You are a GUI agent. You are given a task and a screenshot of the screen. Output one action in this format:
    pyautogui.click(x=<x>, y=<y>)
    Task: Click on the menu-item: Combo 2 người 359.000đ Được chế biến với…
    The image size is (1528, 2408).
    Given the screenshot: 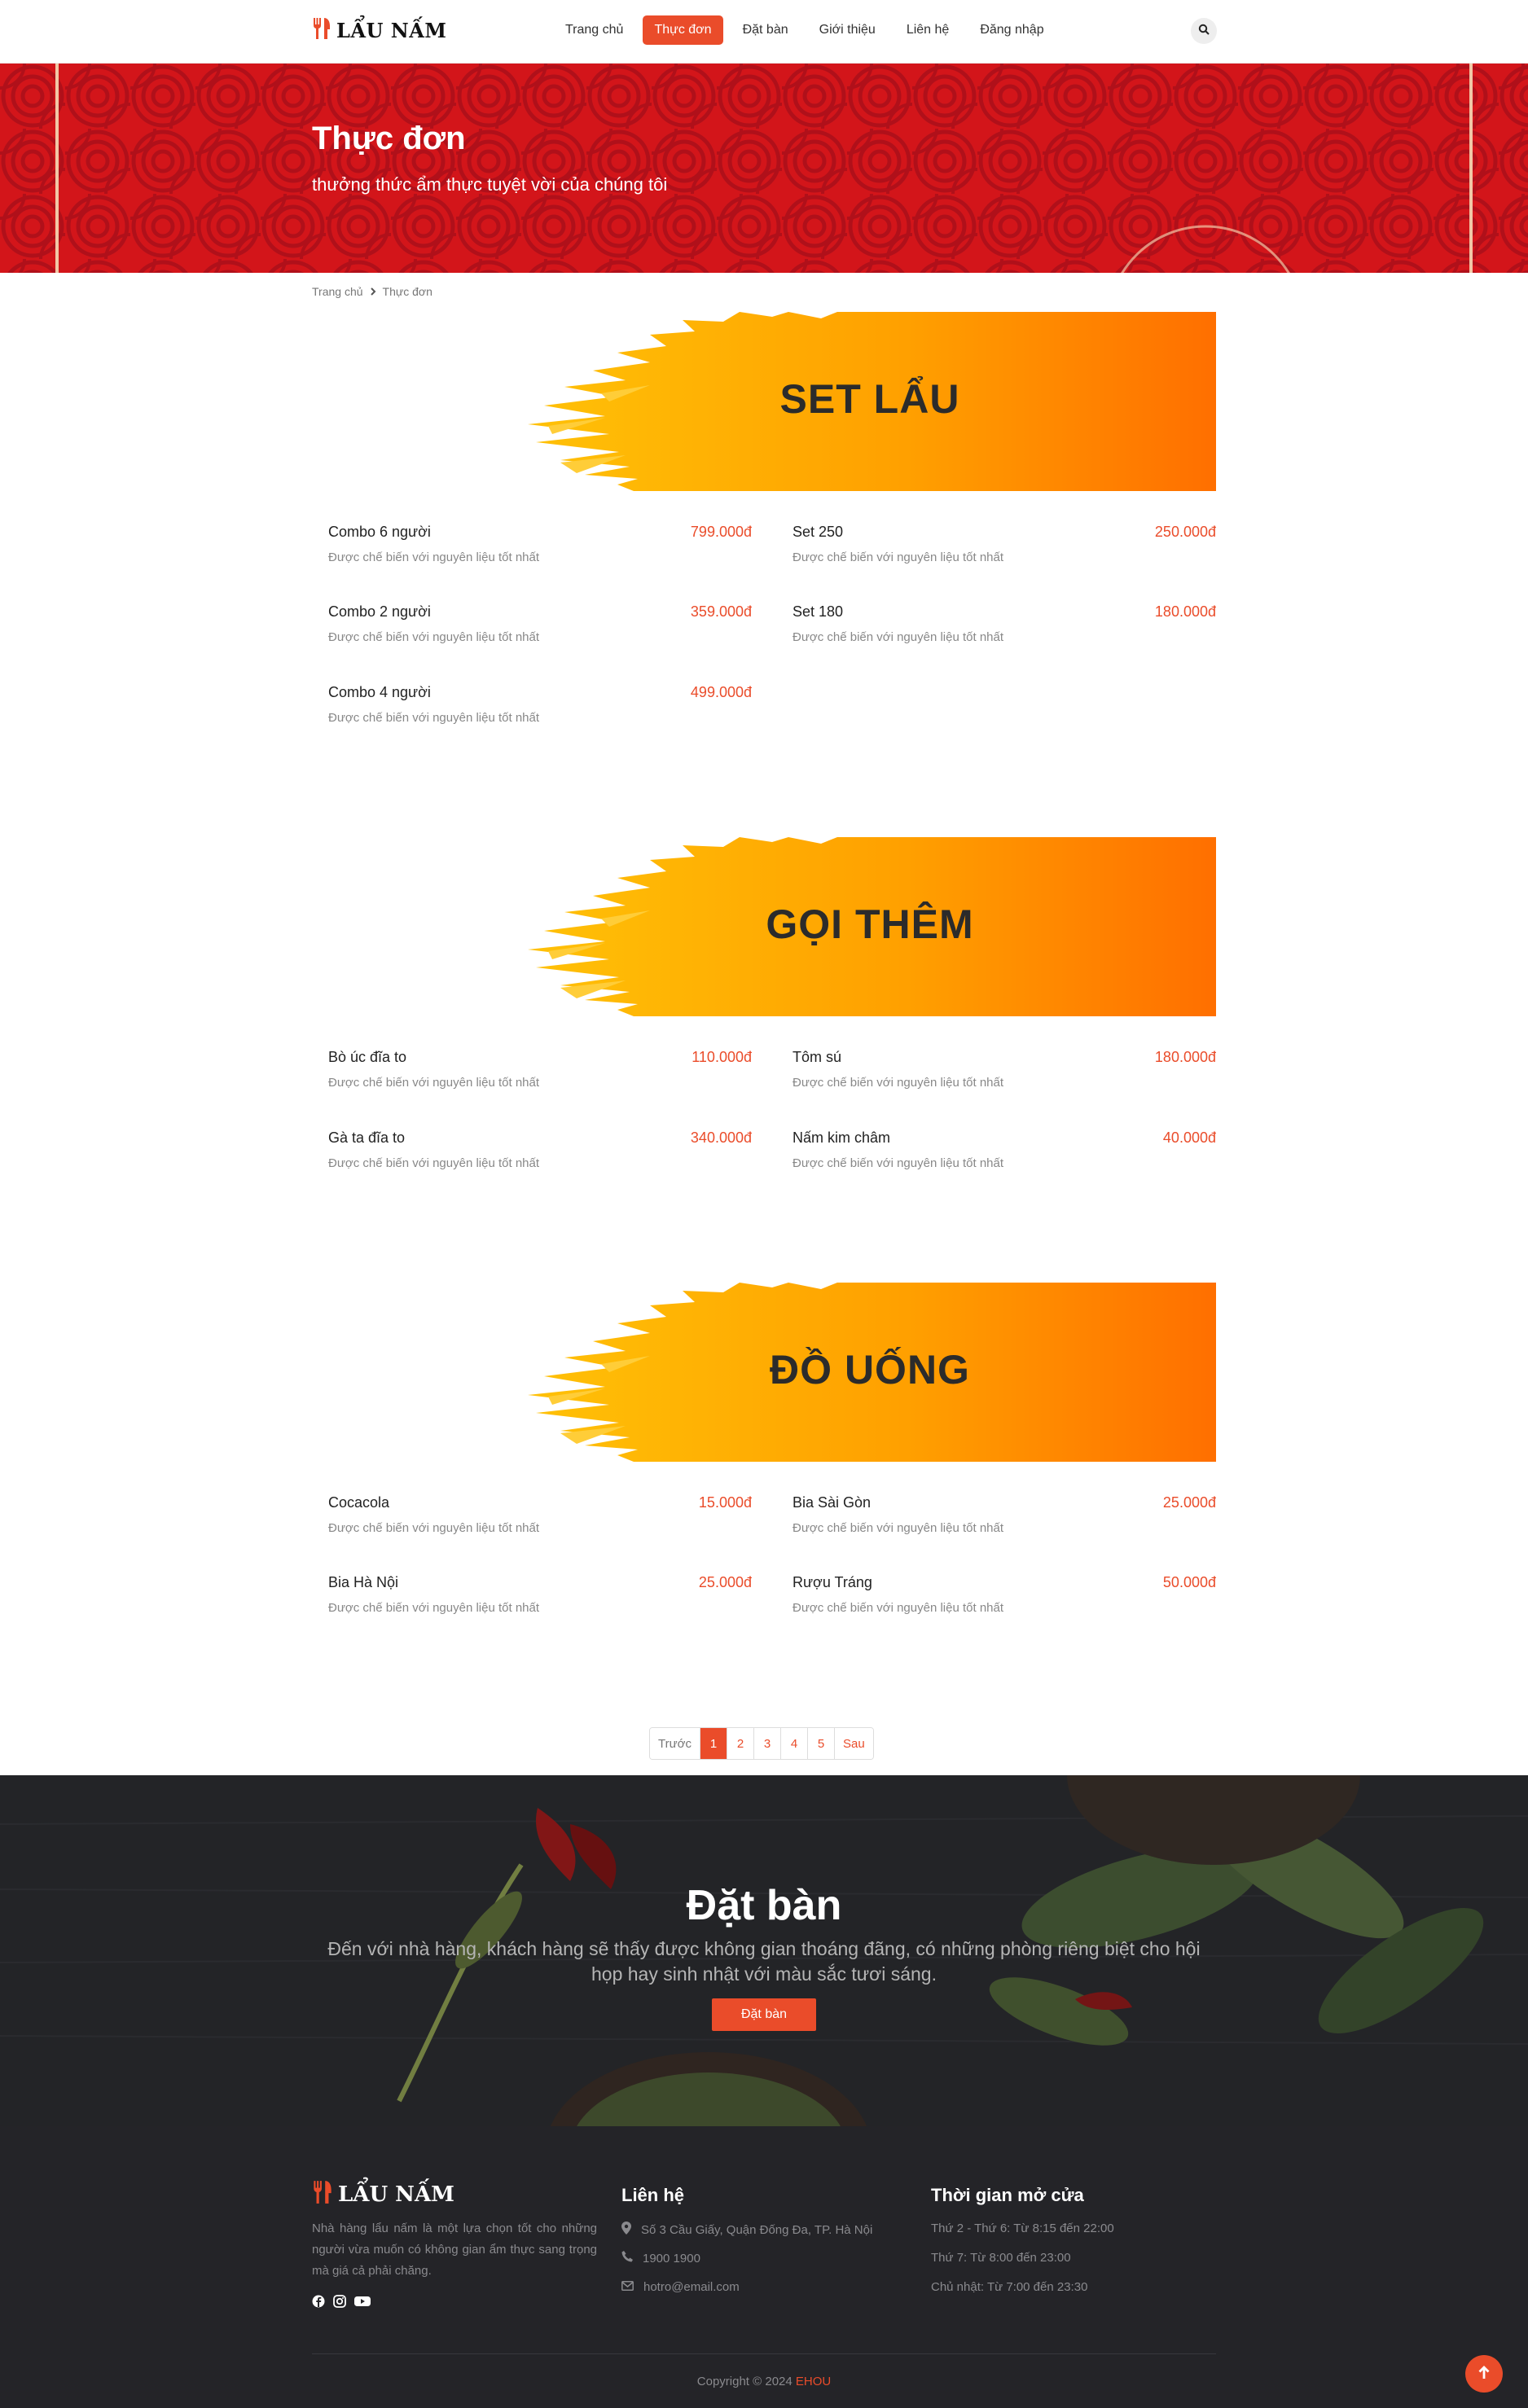 What is the action you would take?
    pyautogui.click(x=540, y=623)
    